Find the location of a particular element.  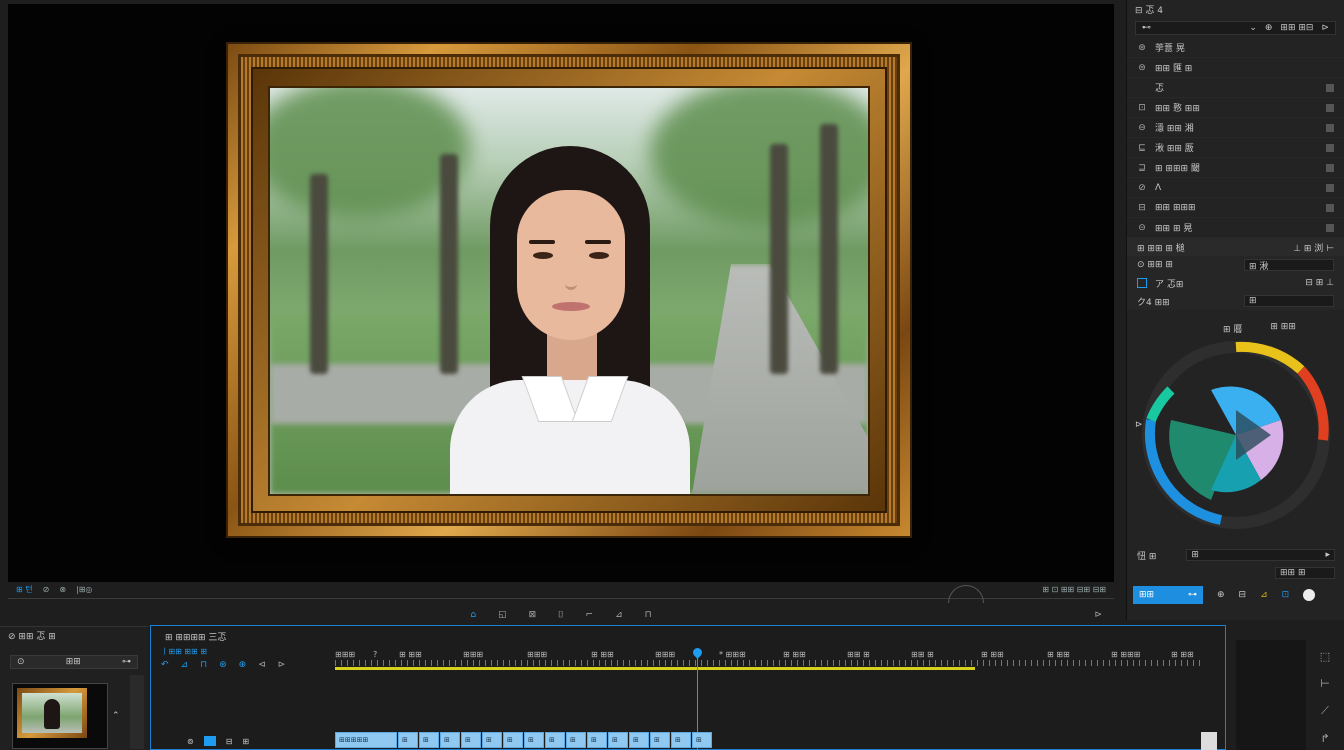

expand-arrow-icon: ⌃ is located at coordinates (116, 716).